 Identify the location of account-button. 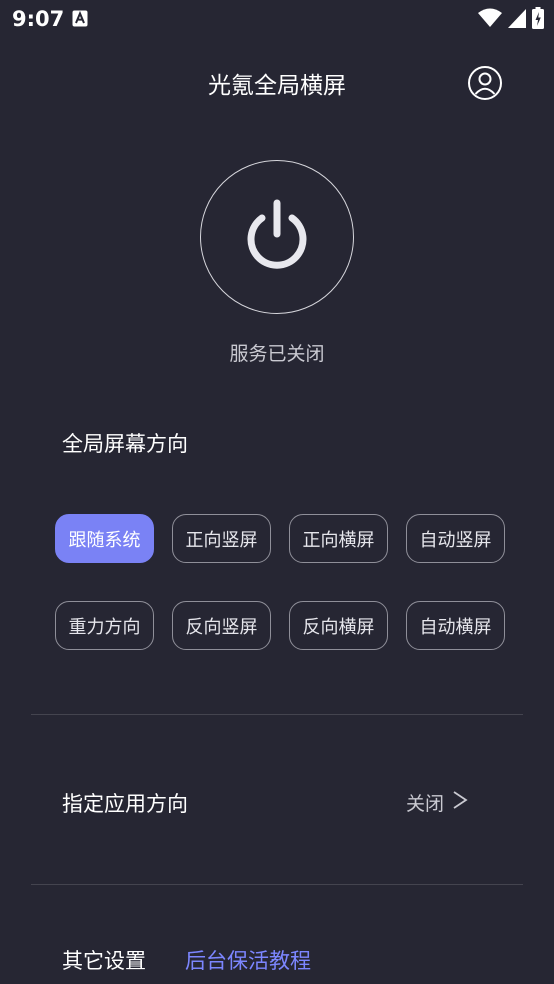
(485, 83).